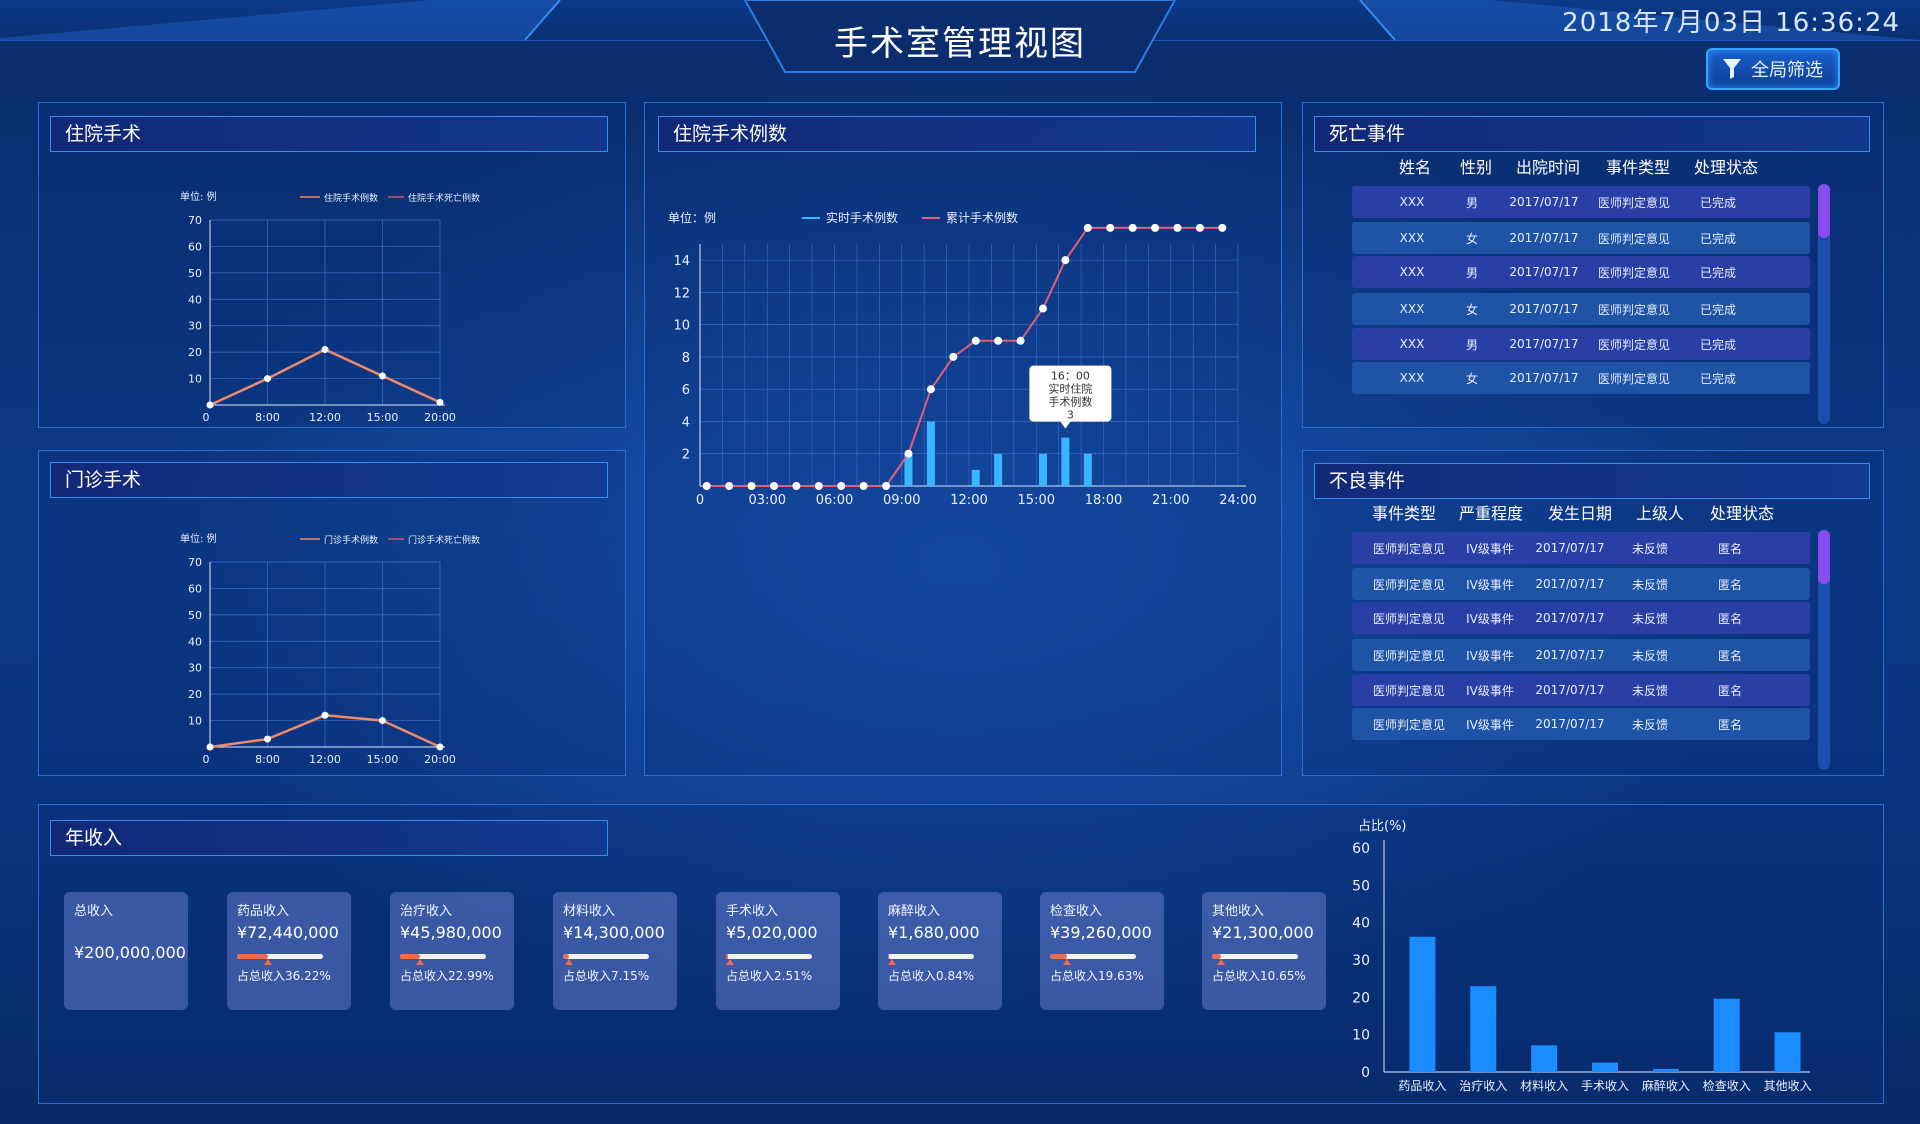 This screenshot has width=1920, height=1124. What do you see at coordinates (960, 44) in the screenshot?
I see `page-title: 手术室管理视图` at bounding box center [960, 44].